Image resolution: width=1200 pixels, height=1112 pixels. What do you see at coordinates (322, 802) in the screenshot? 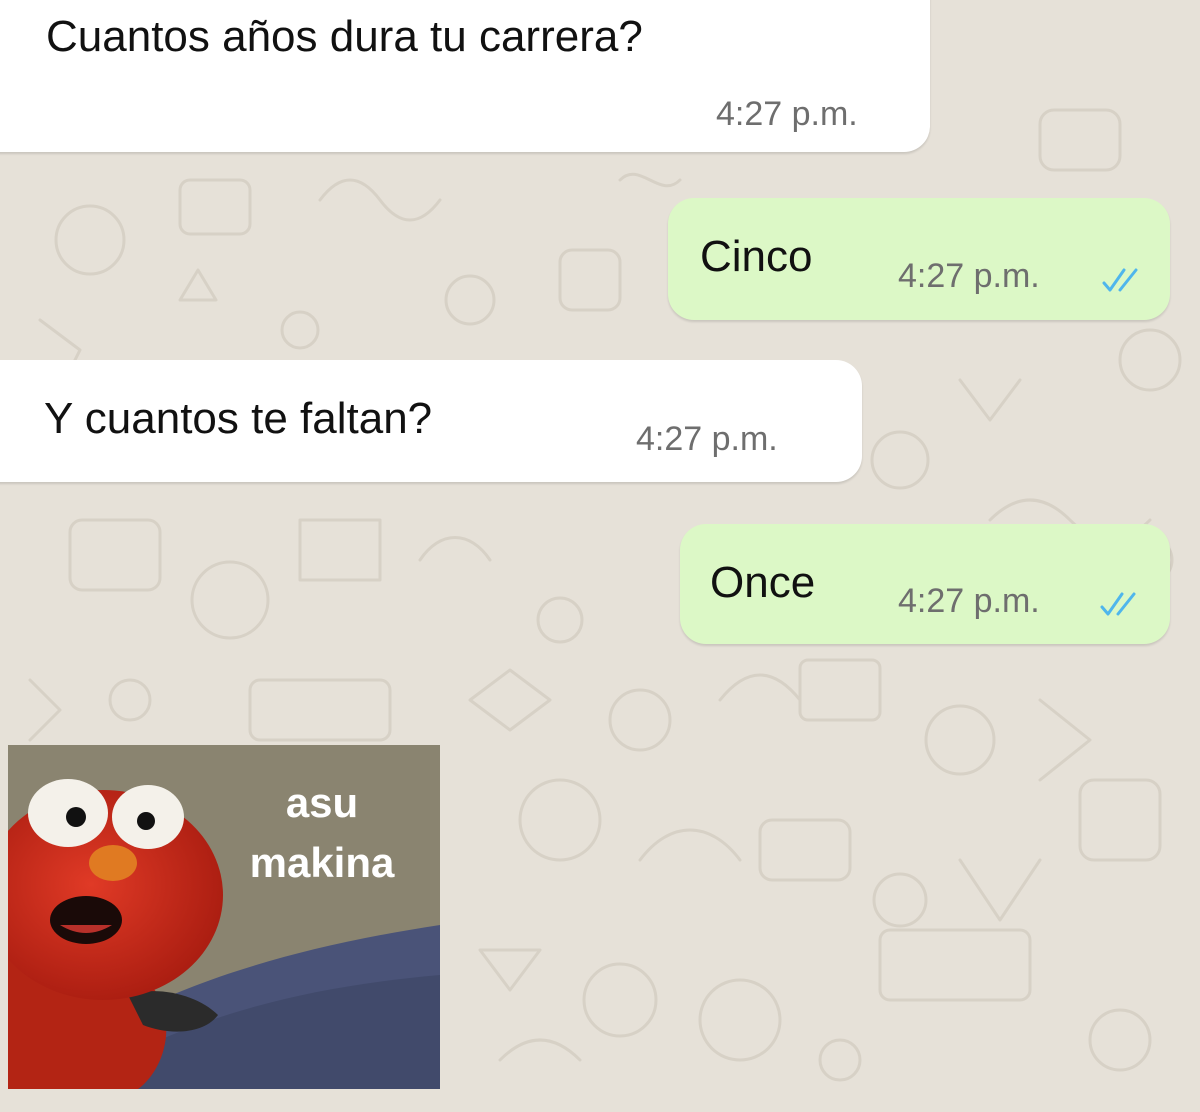
I see `sticker-caption-line: asu` at bounding box center [322, 802].